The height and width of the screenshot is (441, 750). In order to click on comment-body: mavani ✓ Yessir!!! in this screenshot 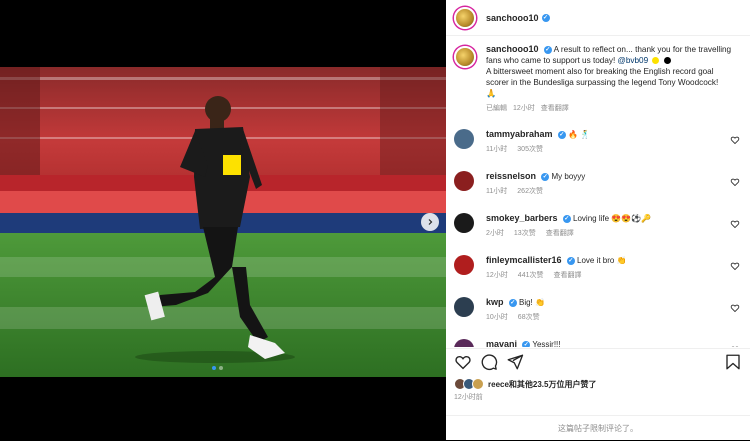, I will do `click(523, 343)`.